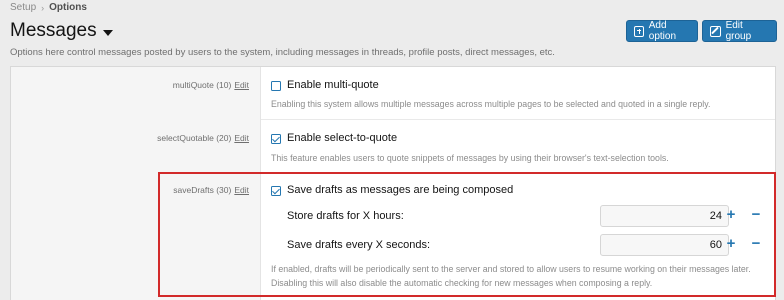 This screenshot has width=784, height=300. I want to click on option-id-selectquotable: selectQuotable (20) Edit, so click(203, 138).